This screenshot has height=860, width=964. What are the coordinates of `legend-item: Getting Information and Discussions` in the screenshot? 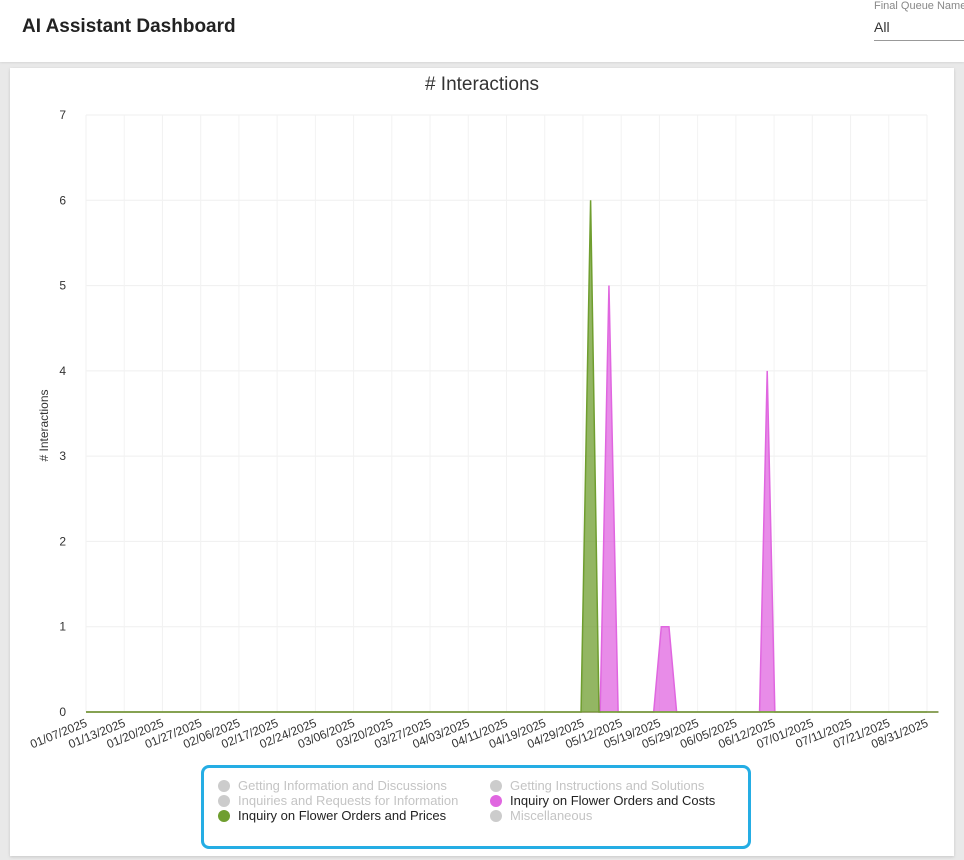 It's located at (332, 785).